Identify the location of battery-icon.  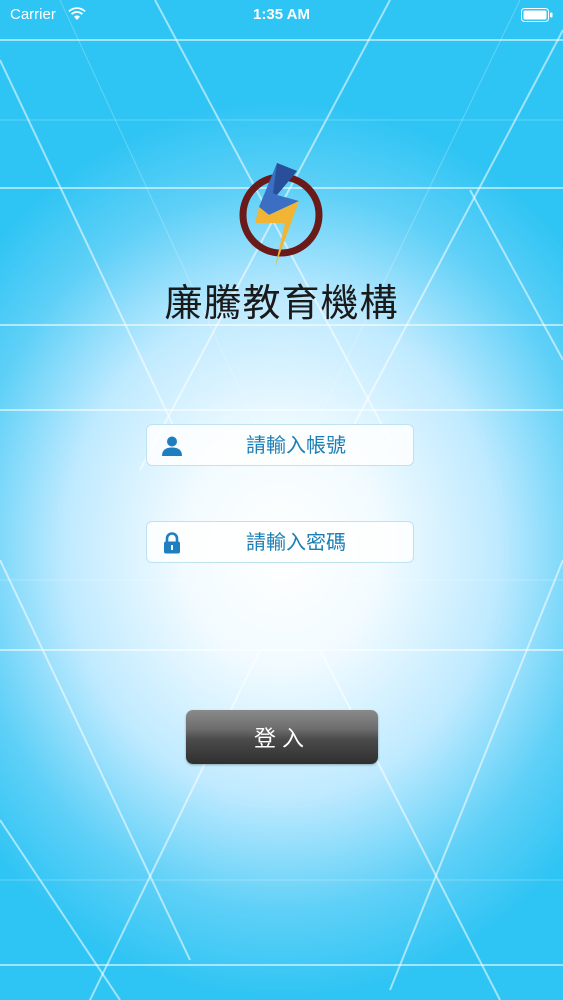
(537, 17).